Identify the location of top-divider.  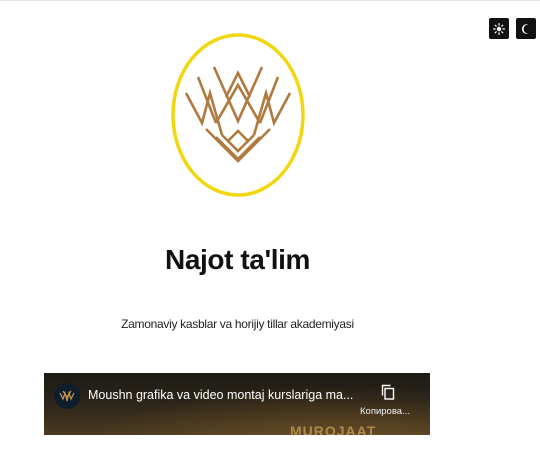
(270, 0).